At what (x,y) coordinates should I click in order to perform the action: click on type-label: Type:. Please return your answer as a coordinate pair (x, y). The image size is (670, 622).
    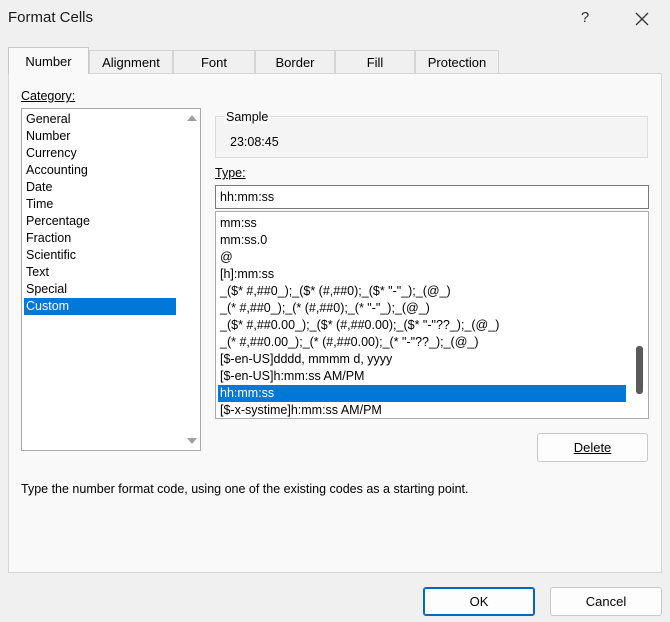
    Looking at the image, I should click on (230, 173).